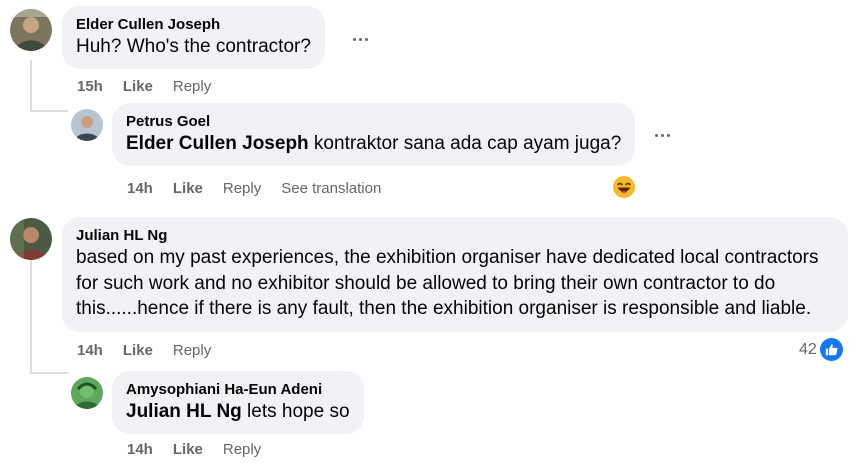 The height and width of the screenshot is (463, 849). What do you see at coordinates (808, 349) in the screenshot?
I see `reaction-count: 42` at bounding box center [808, 349].